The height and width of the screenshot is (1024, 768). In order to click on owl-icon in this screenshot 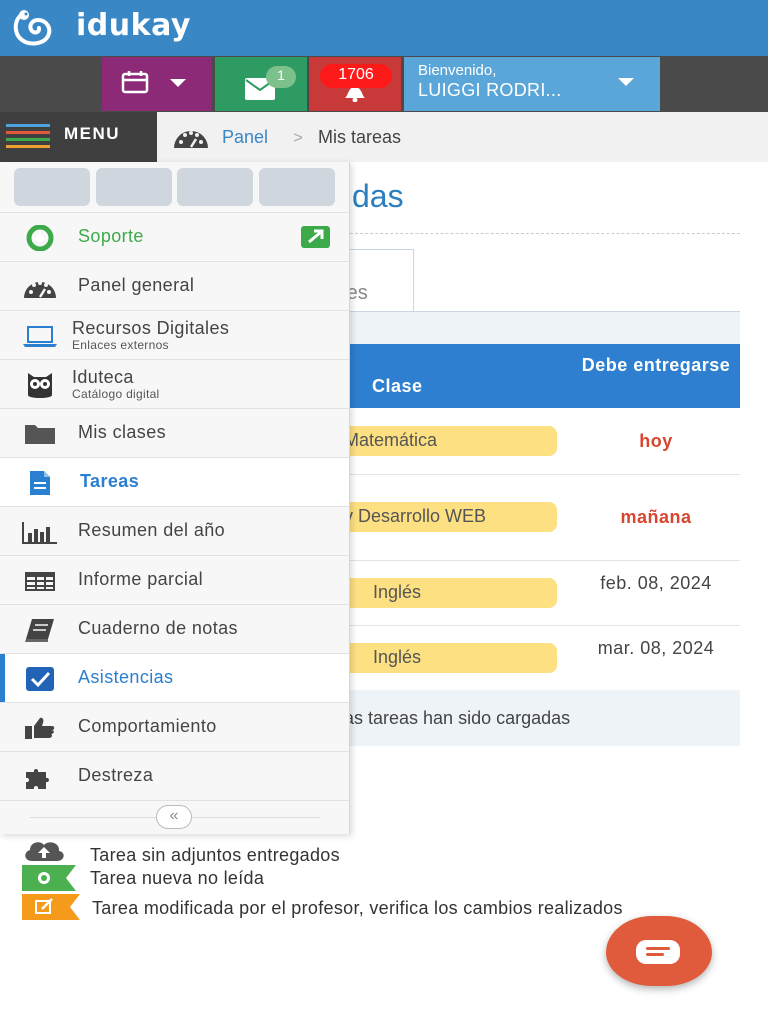, I will do `click(40, 385)`.